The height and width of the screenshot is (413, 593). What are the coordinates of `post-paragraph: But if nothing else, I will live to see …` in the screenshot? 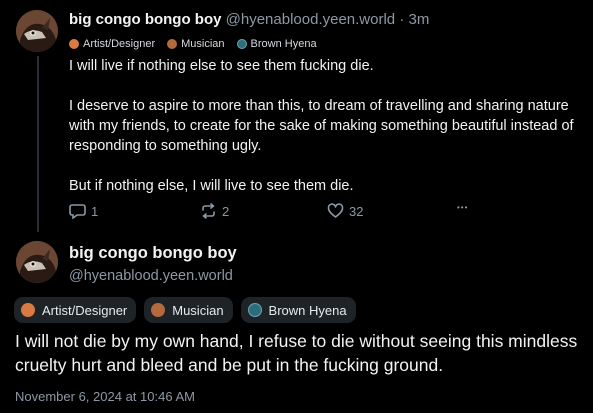 It's located at (211, 186).